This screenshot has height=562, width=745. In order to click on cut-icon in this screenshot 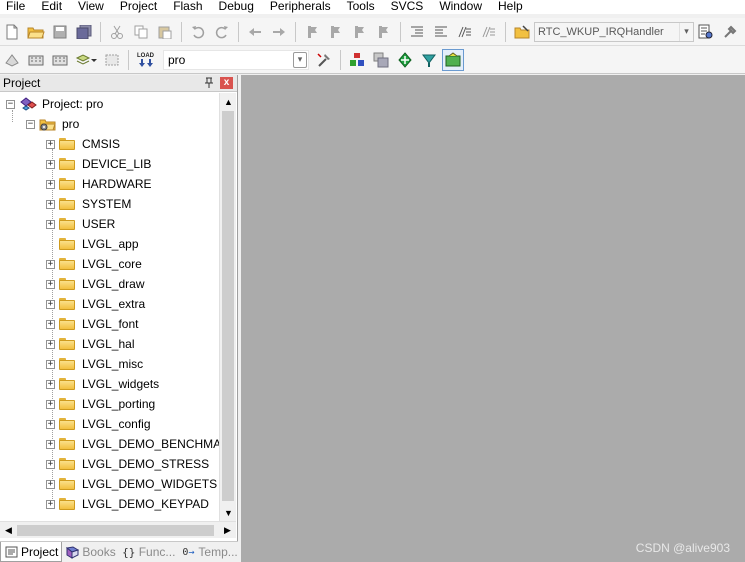, I will do `click(117, 32)`.